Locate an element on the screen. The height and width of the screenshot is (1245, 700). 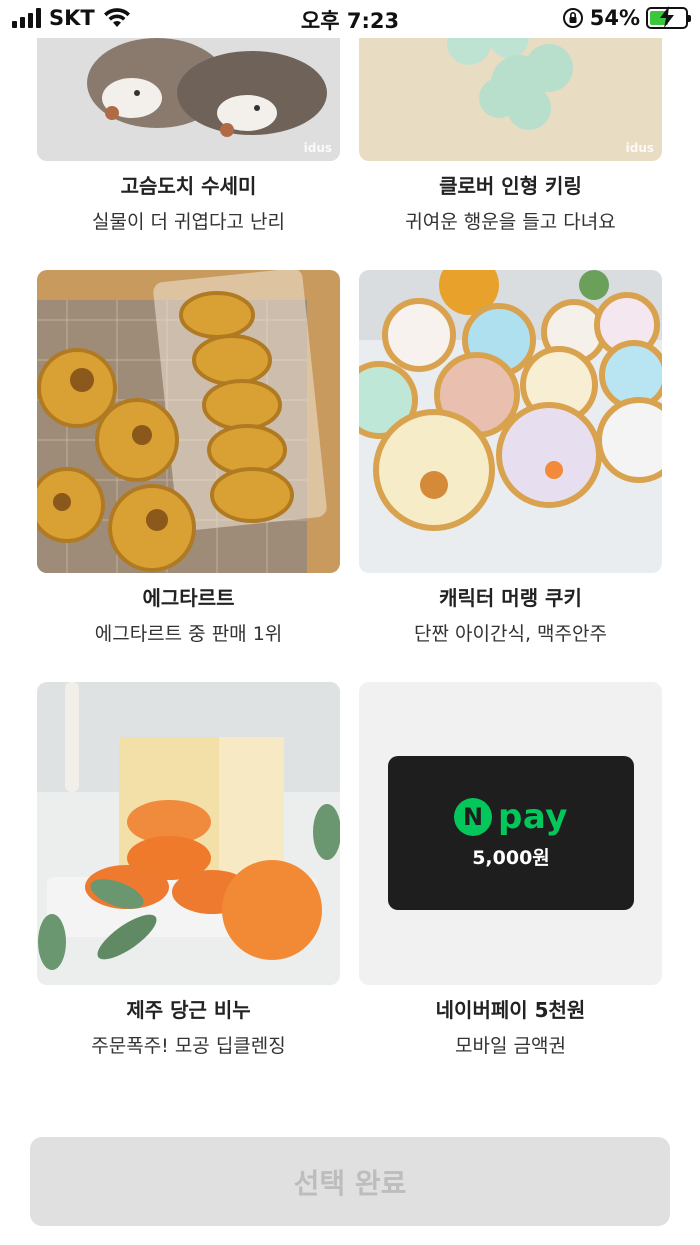
complete-selection-button: 선택 완료 is located at coordinates (350, 1181).